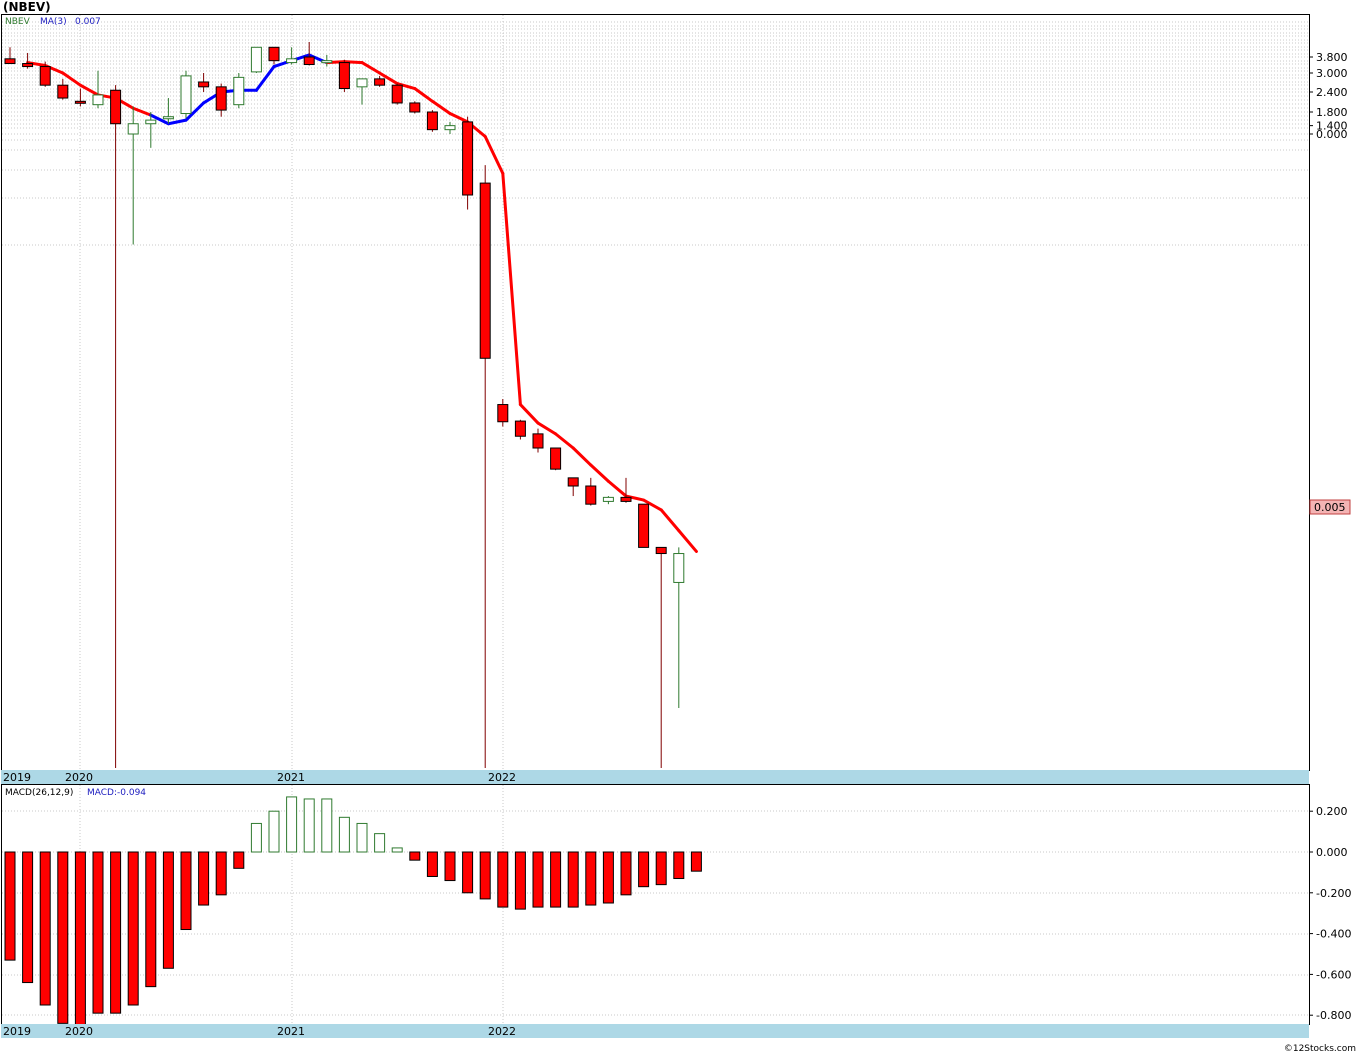  What do you see at coordinates (17, 1031) in the screenshot?
I see `macd-x-label: 2019` at bounding box center [17, 1031].